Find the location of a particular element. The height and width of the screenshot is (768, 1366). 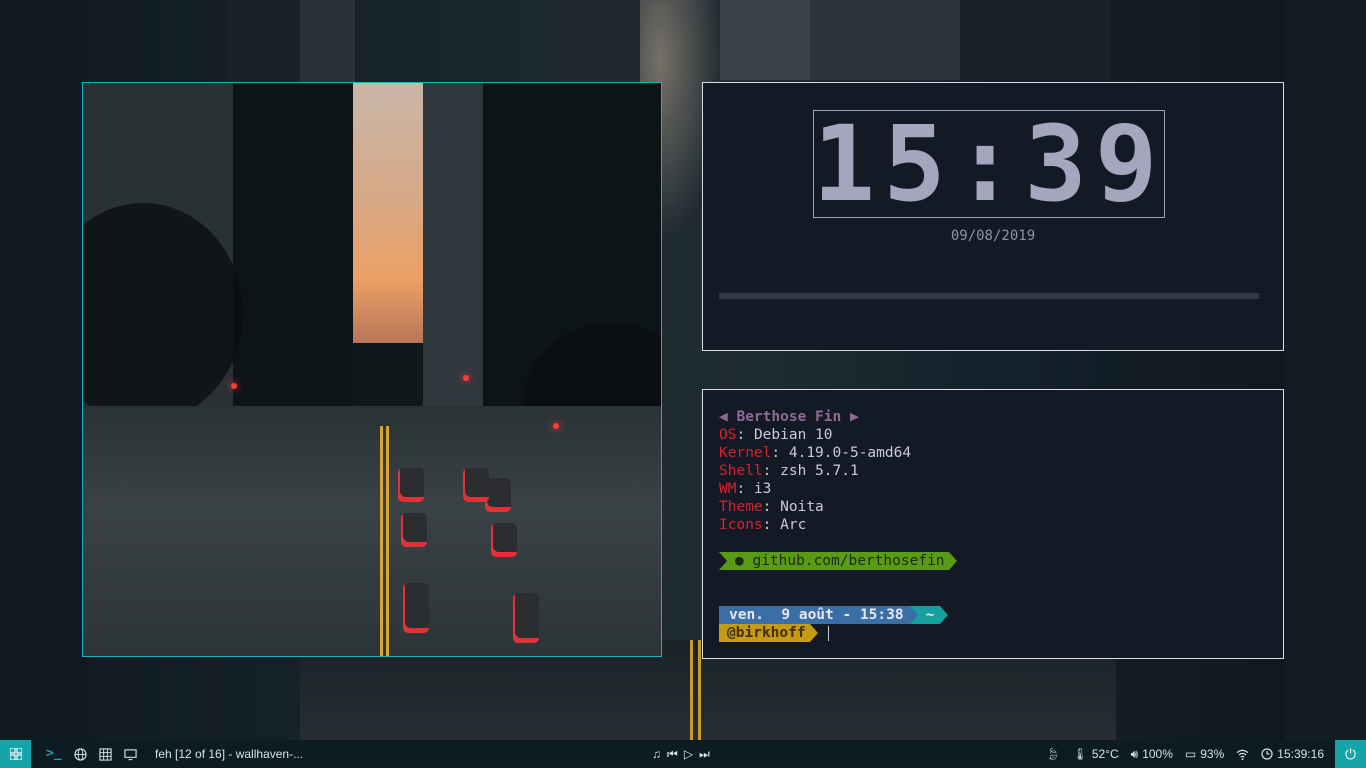

clock-widget: 15:39 09/08/2019 is located at coordinates (993, 216).